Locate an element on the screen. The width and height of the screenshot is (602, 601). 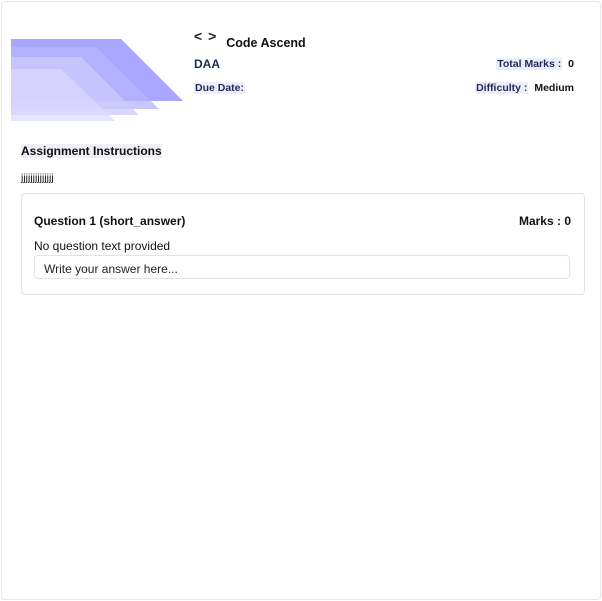
due-date-label: Due Date: is located at coordinates (220, 88).